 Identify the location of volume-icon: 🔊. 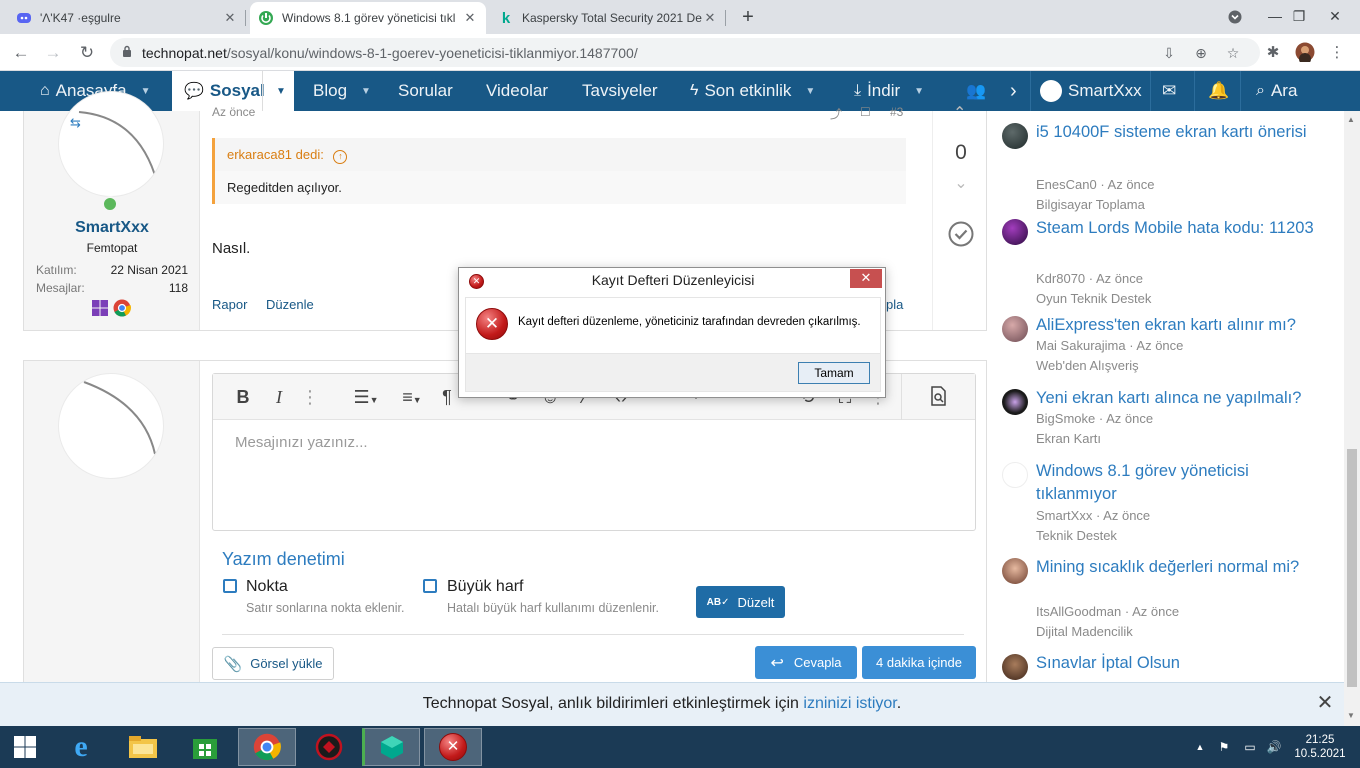
(1274, 747).